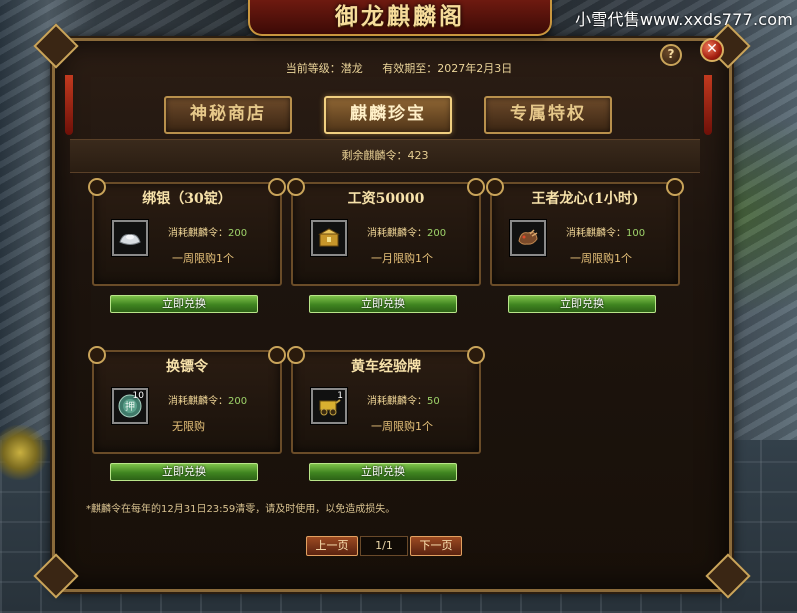 This screenshot has width=797, height=613. What do you see at coordinates (332, 546) in the screenshot?
I see `prev-page-button: 上一页` at bounding box center [332, 546].